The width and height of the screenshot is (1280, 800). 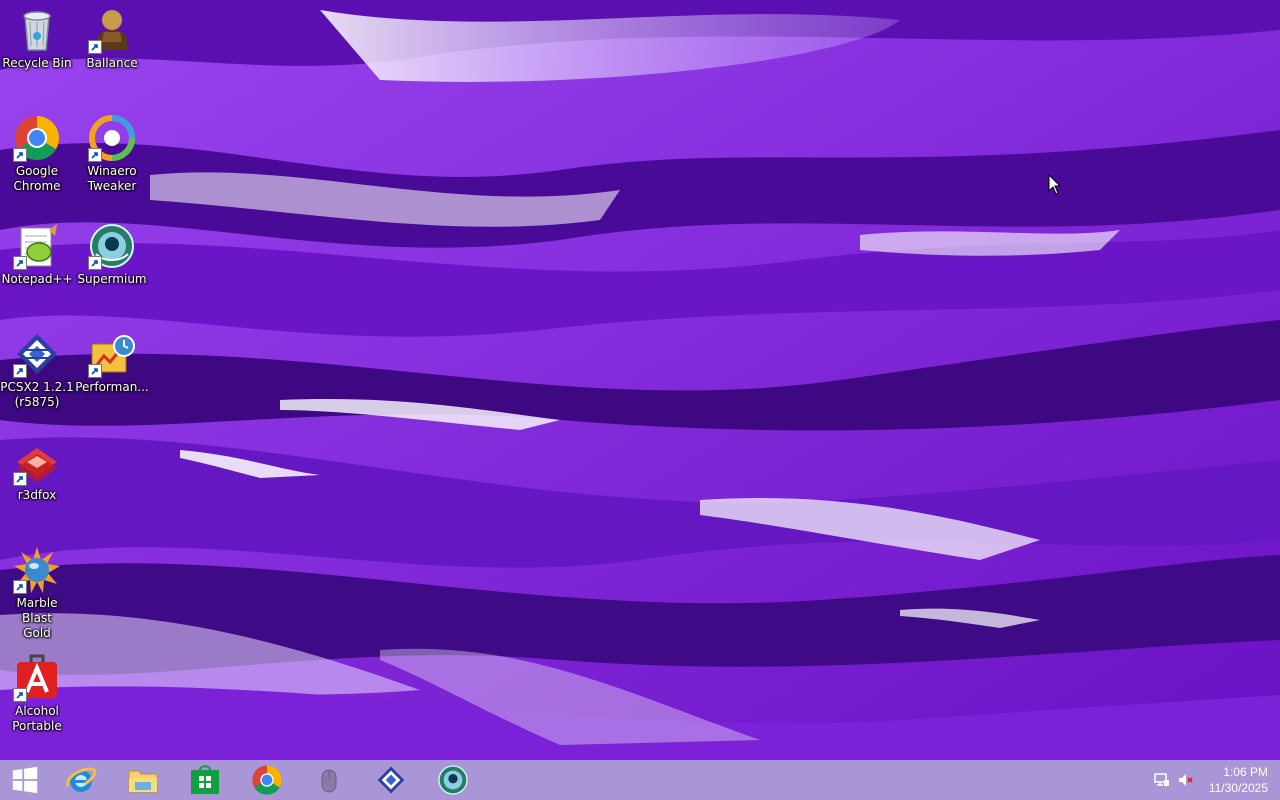 I want to click on taskbar-google-chrome, so click(x=267, y=780).